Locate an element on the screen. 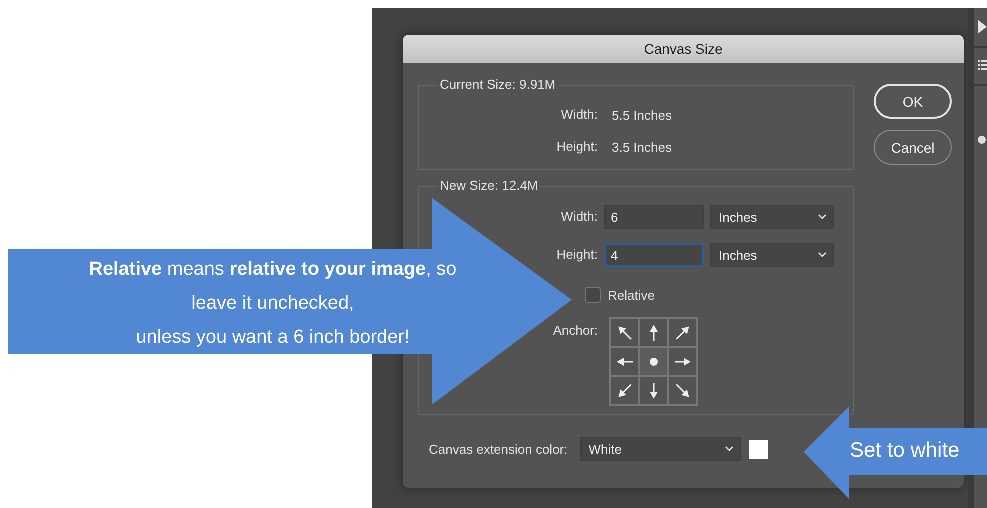  dialog-button: OK is located at coordinates (913, 101).